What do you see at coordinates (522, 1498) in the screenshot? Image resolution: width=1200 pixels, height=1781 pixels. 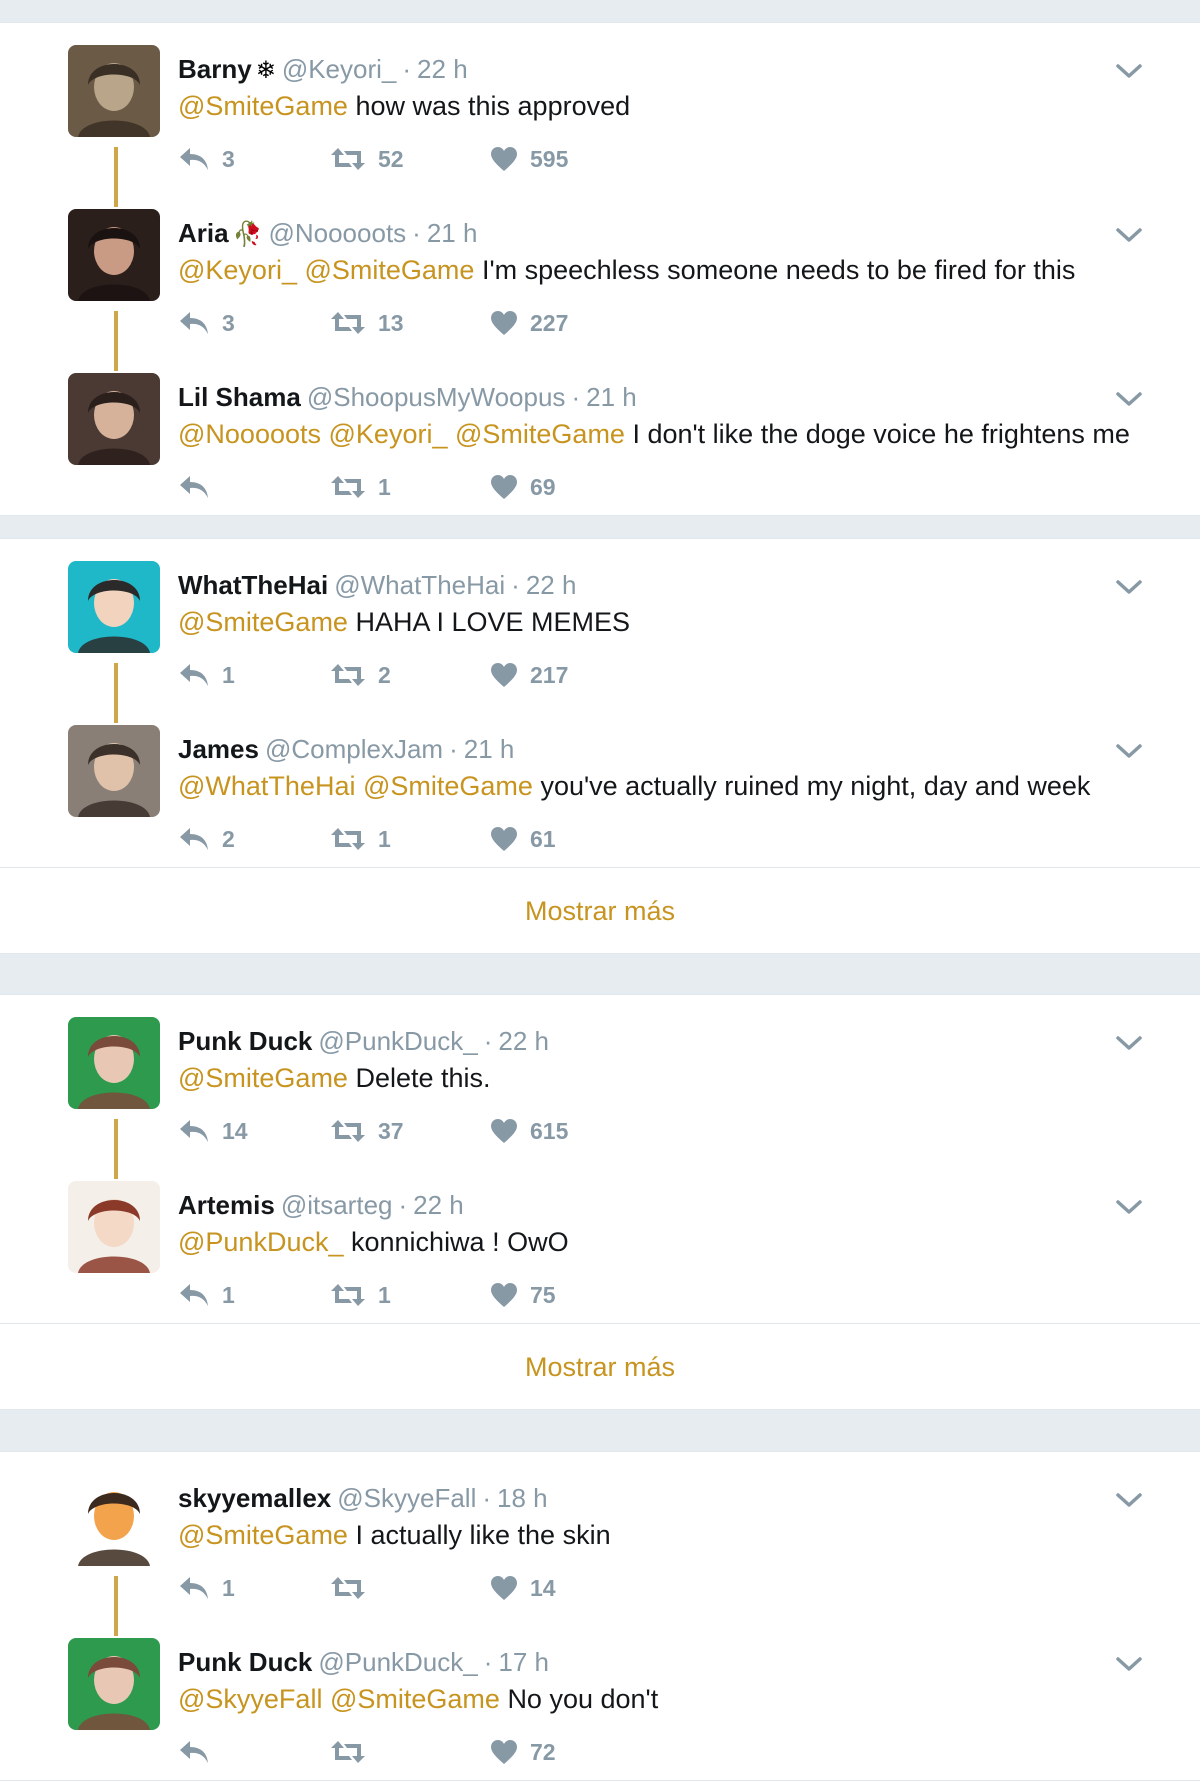 I see `timestamp: 18 h` at bounding box center [522, 1498].